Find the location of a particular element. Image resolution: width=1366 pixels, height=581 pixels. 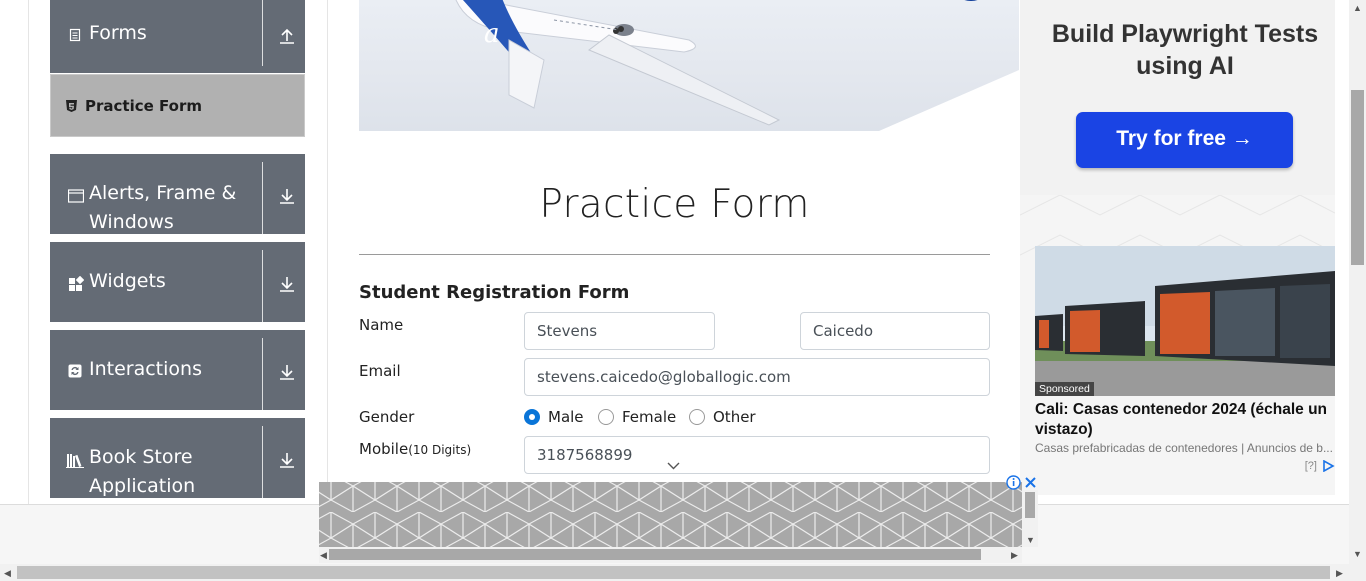

svg-text: a is located at coordinates (492, 34).